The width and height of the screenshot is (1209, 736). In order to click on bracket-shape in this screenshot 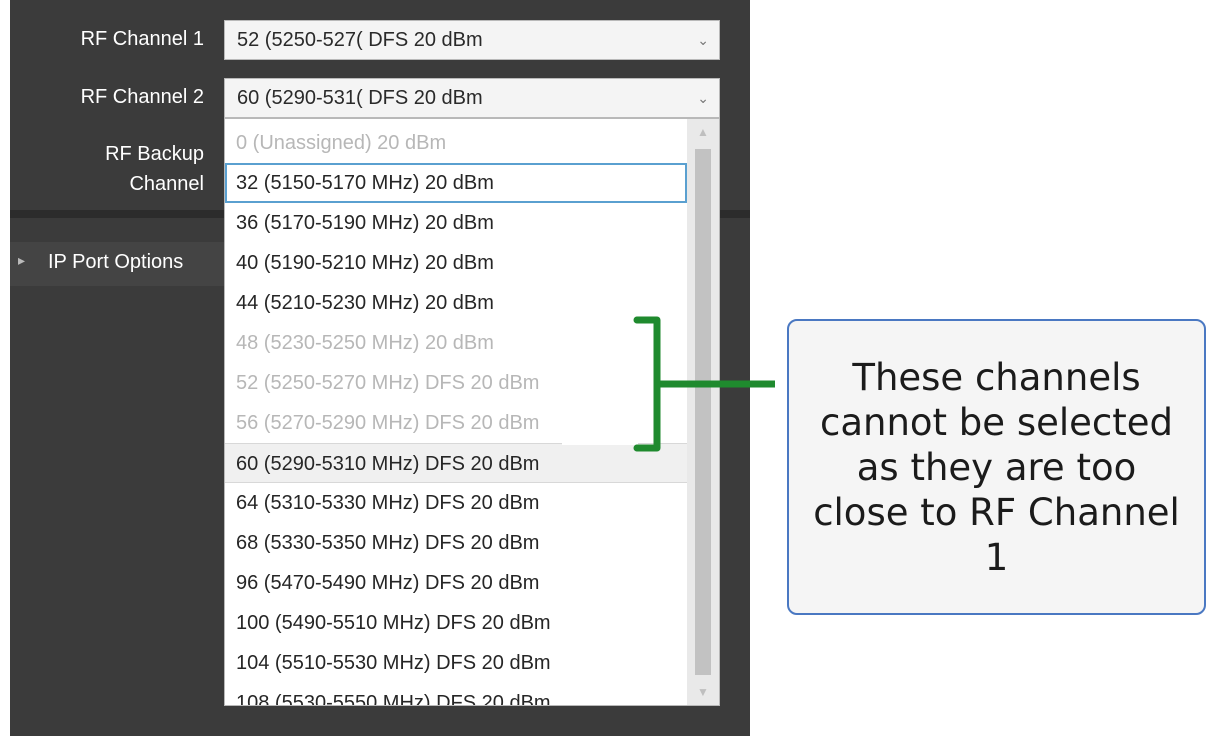, I will do `click(647, 384)`.